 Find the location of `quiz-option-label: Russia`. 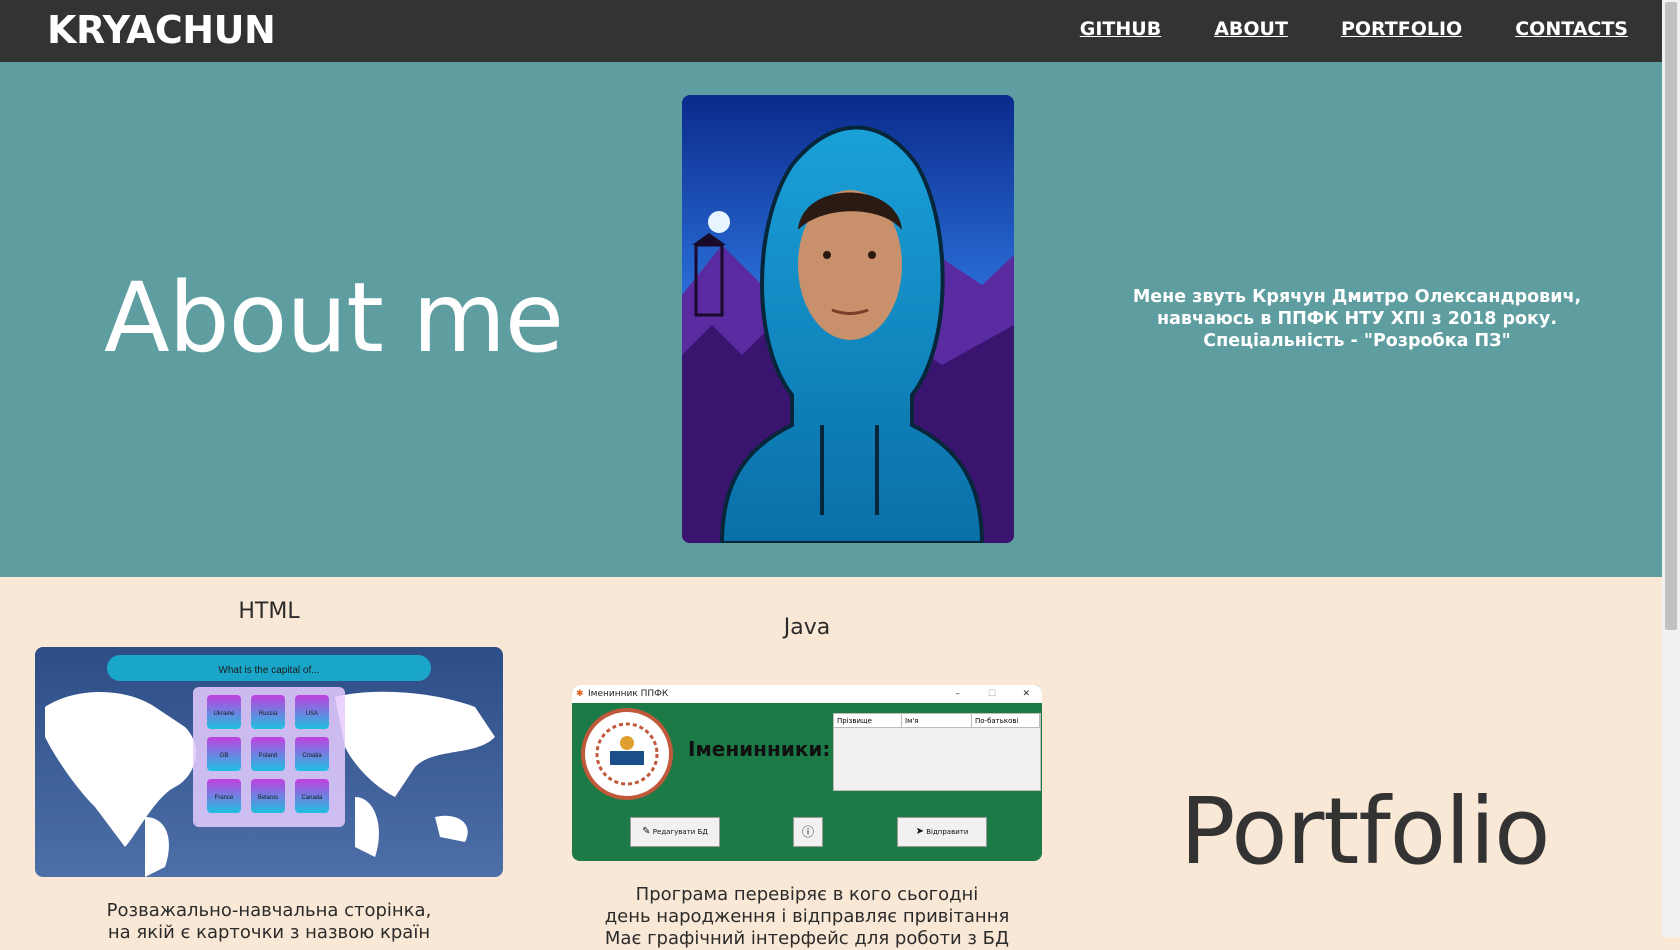

quiz-option-label: Russia is located at coordinates (268, 714).